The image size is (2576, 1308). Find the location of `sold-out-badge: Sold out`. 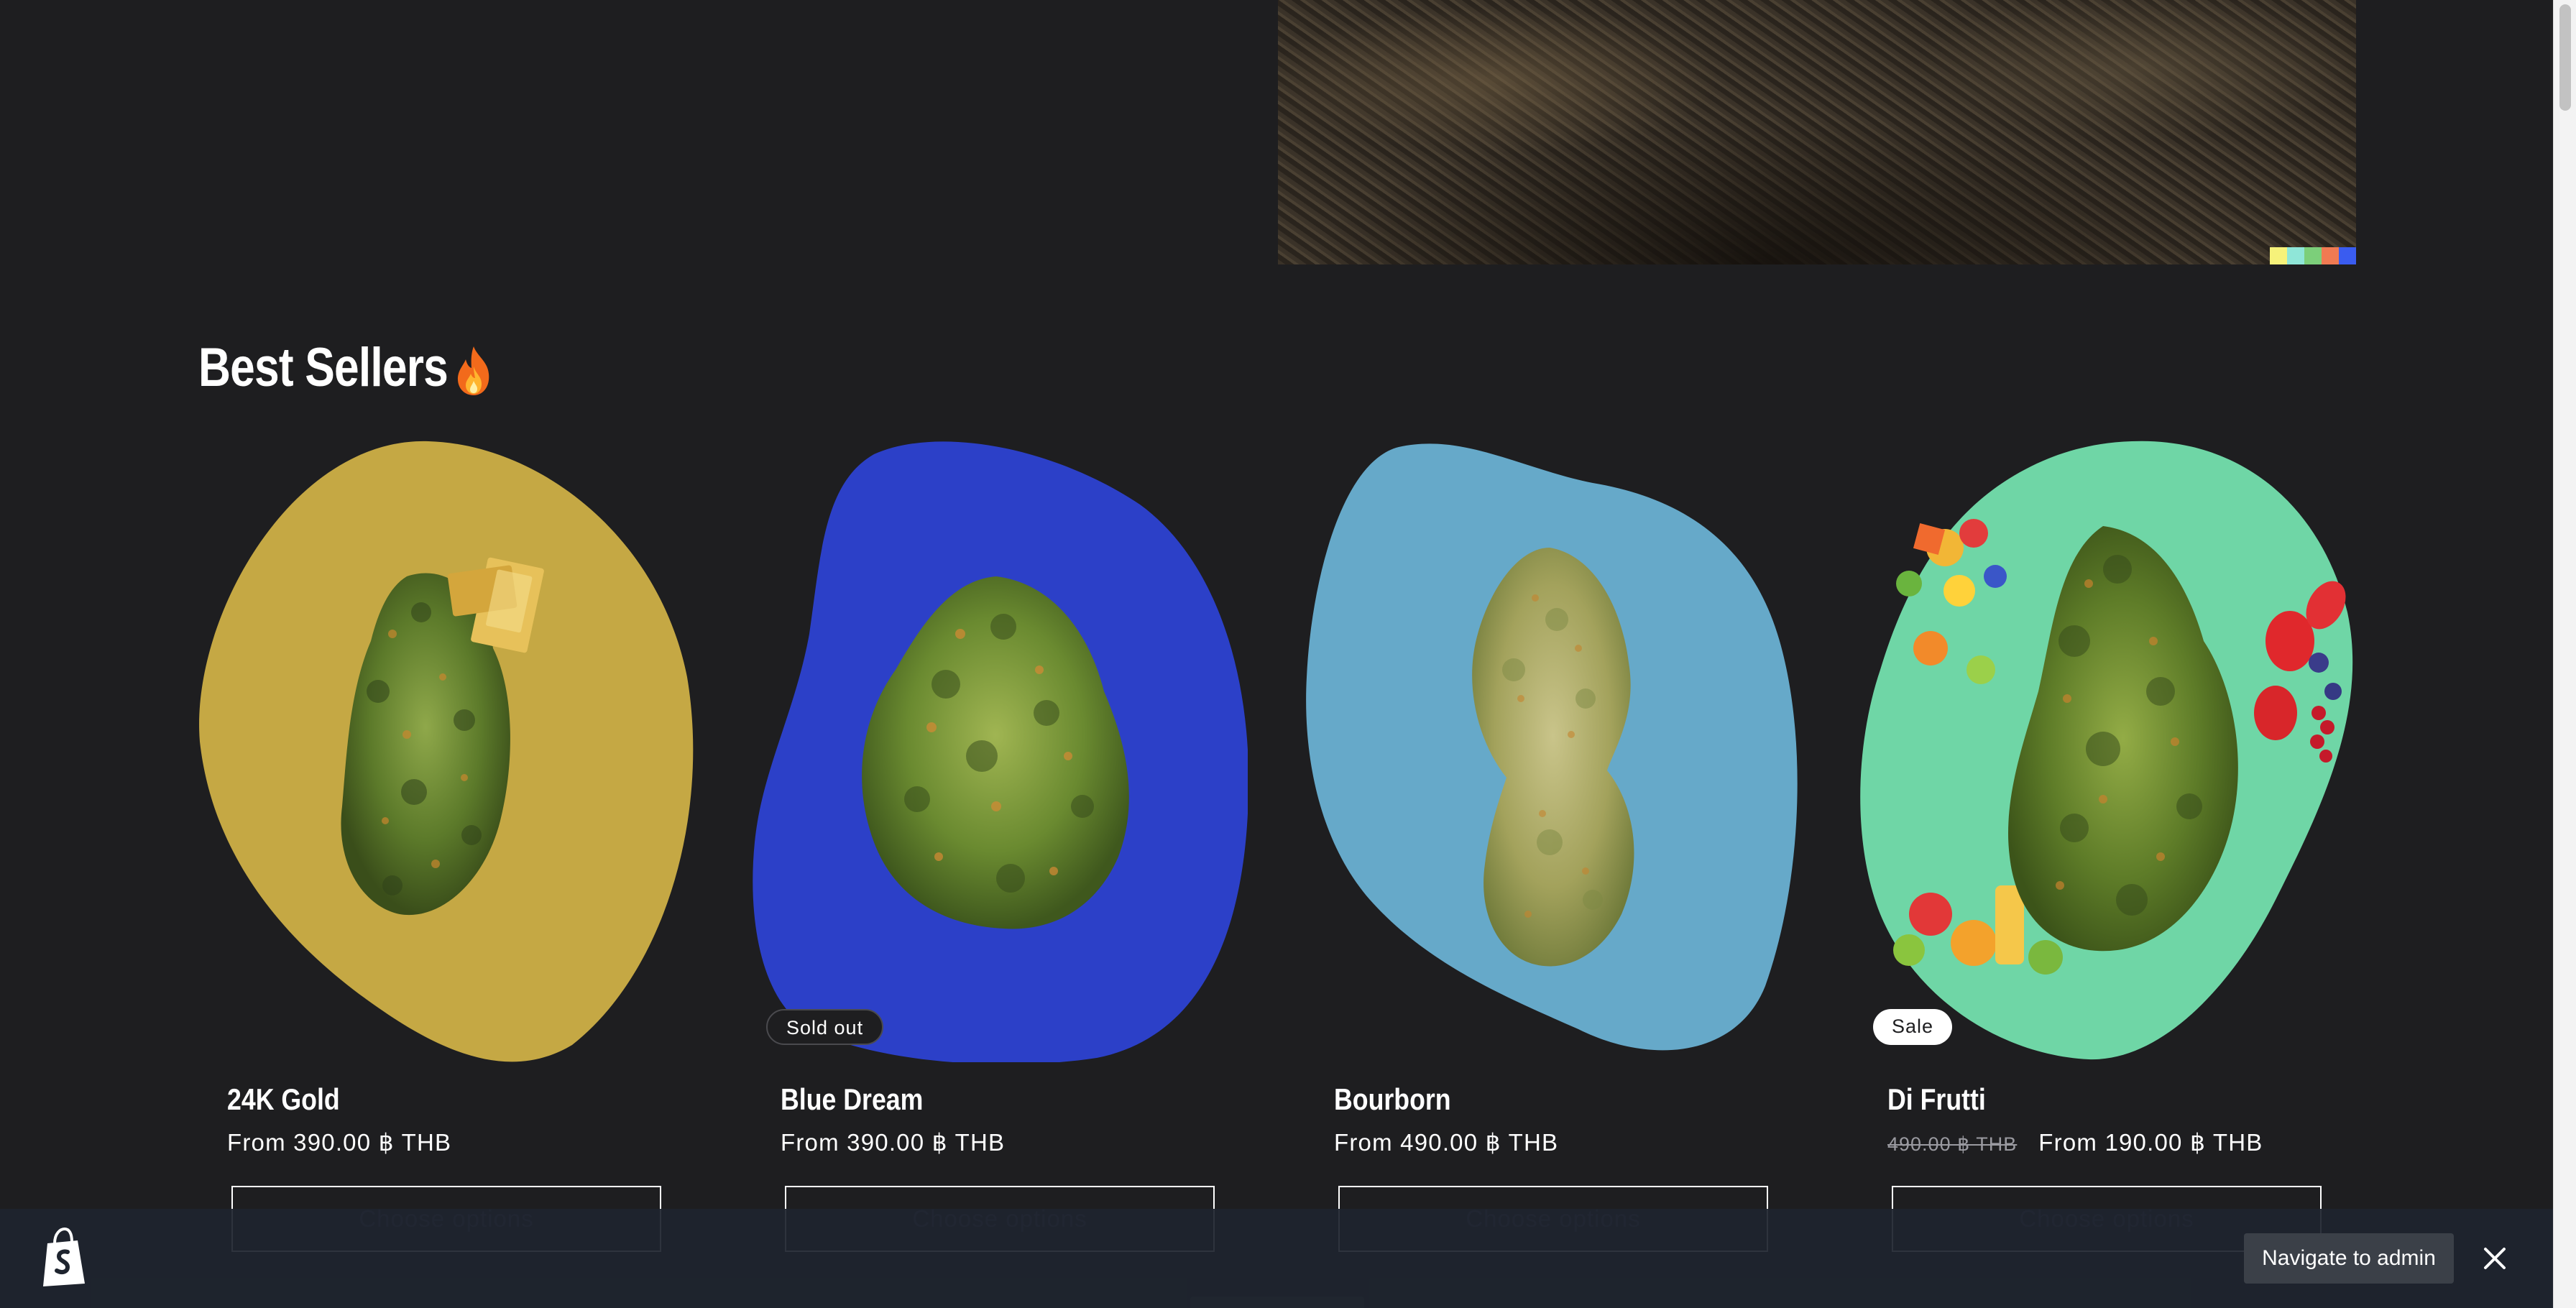

sold-out-badge: Sold out is located at coordinates (825, 1027).